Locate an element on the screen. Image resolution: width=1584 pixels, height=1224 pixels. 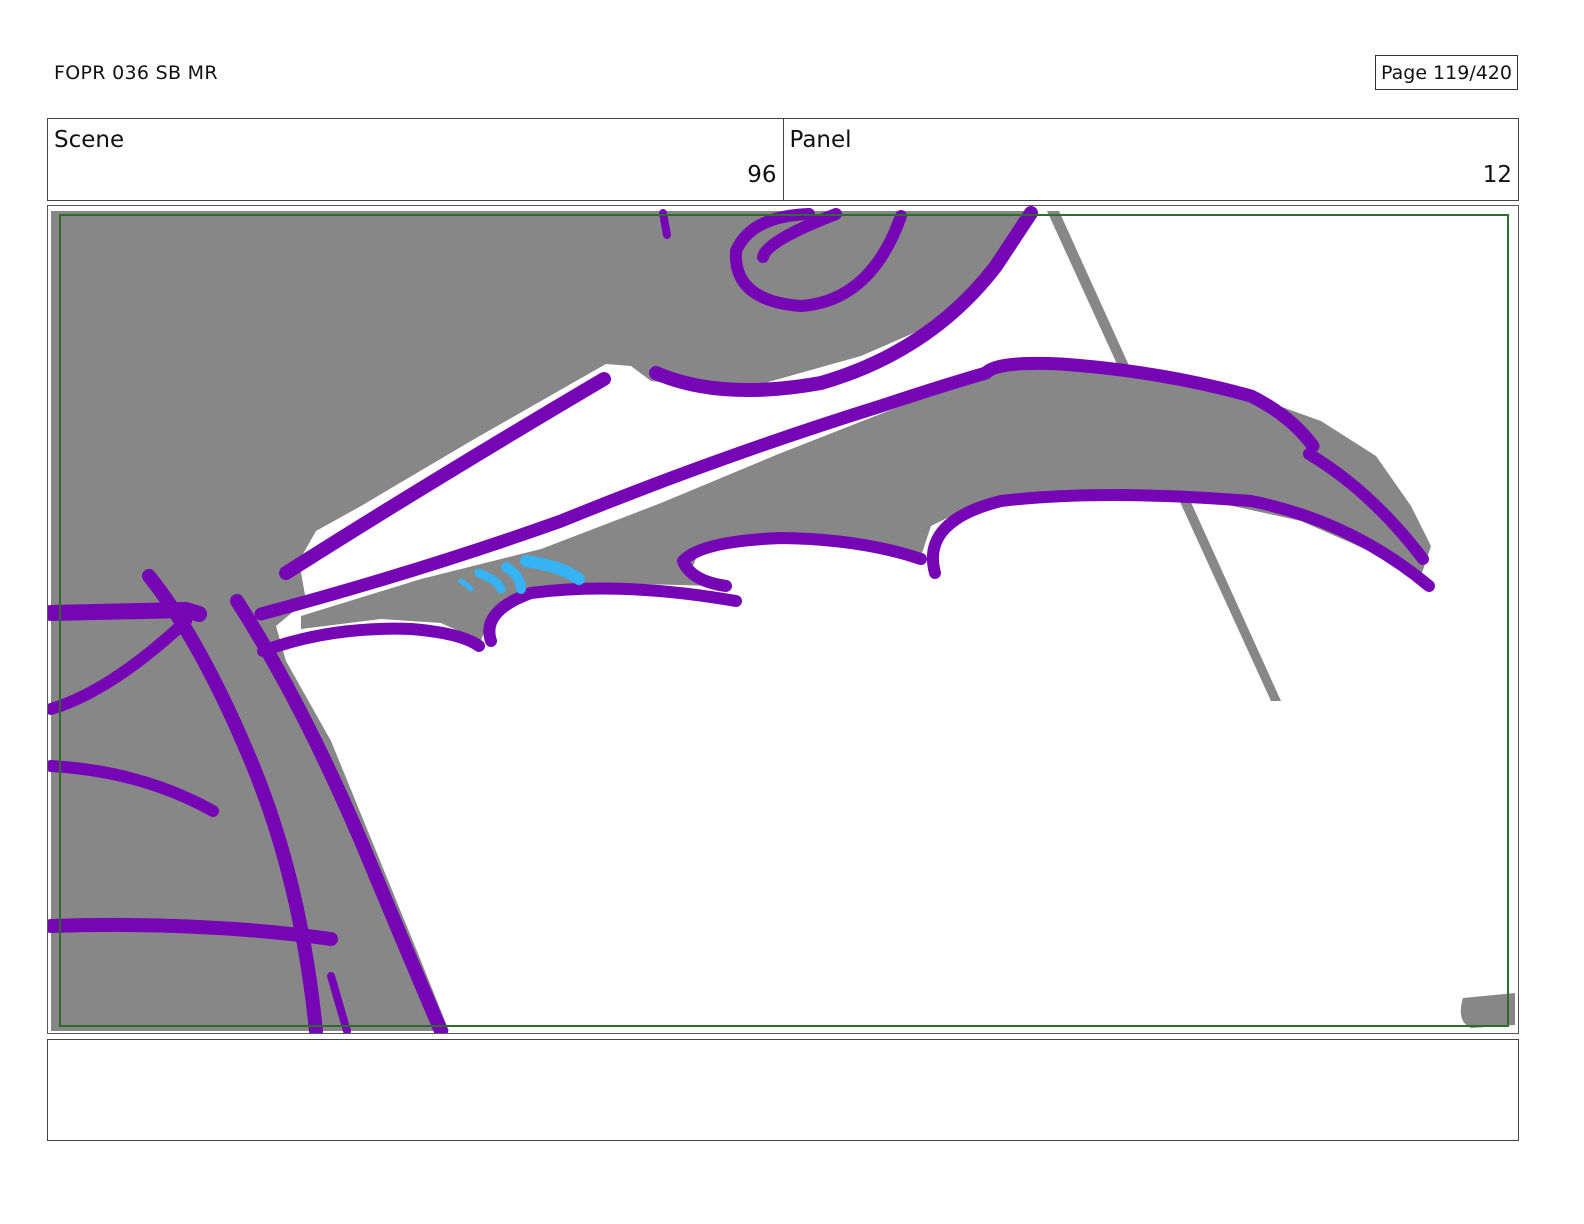
notes-box is located at coordinates (783, 1090).